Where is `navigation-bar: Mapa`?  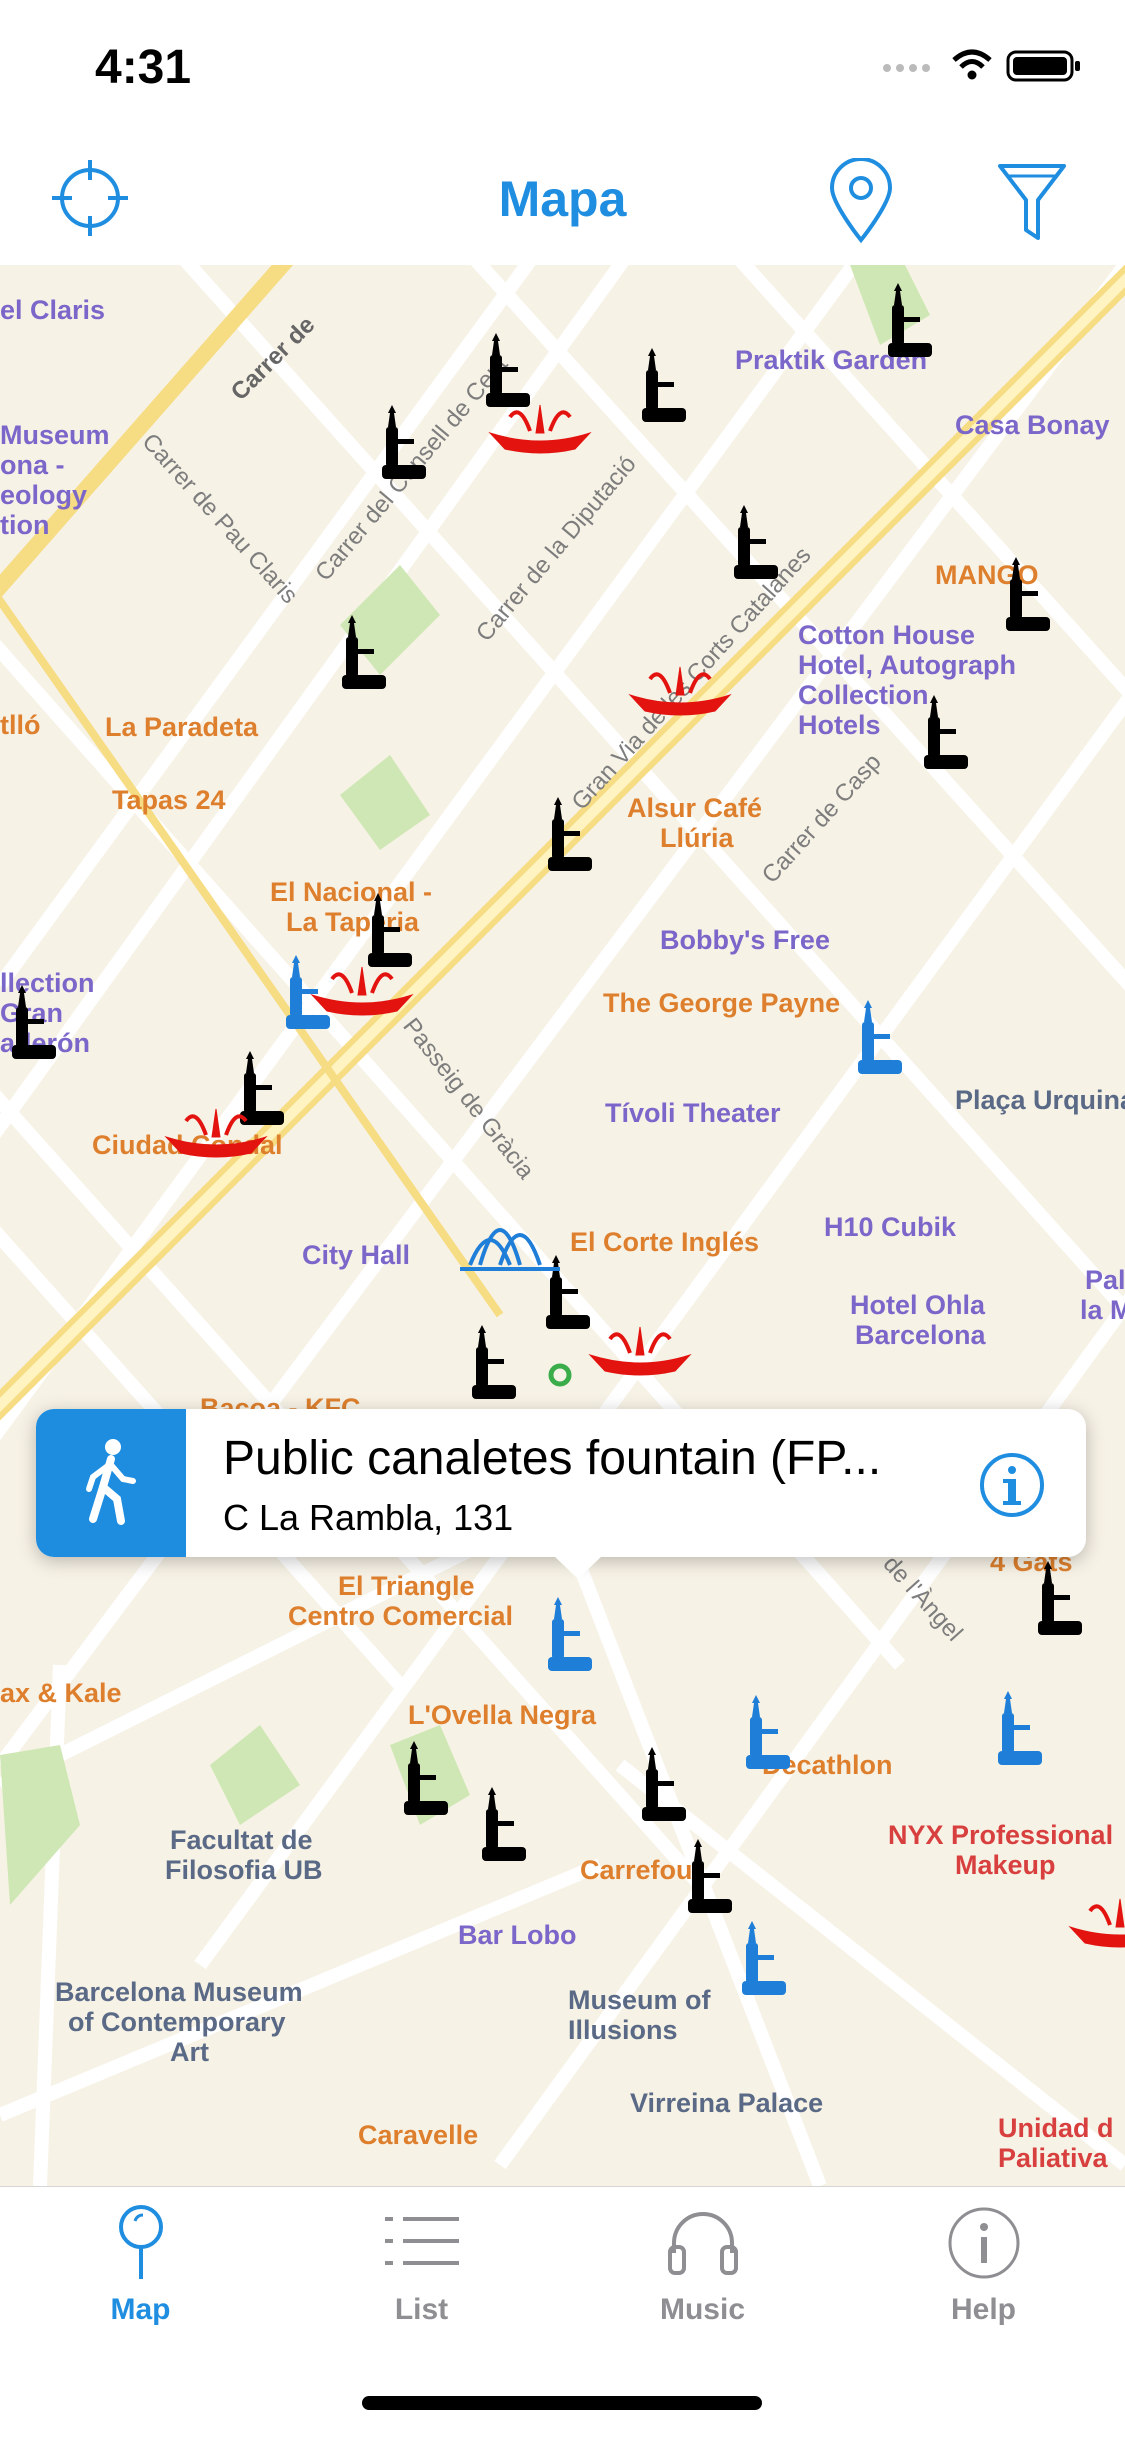 navigation-bar: Mapa is located at coordinates (562, 203).